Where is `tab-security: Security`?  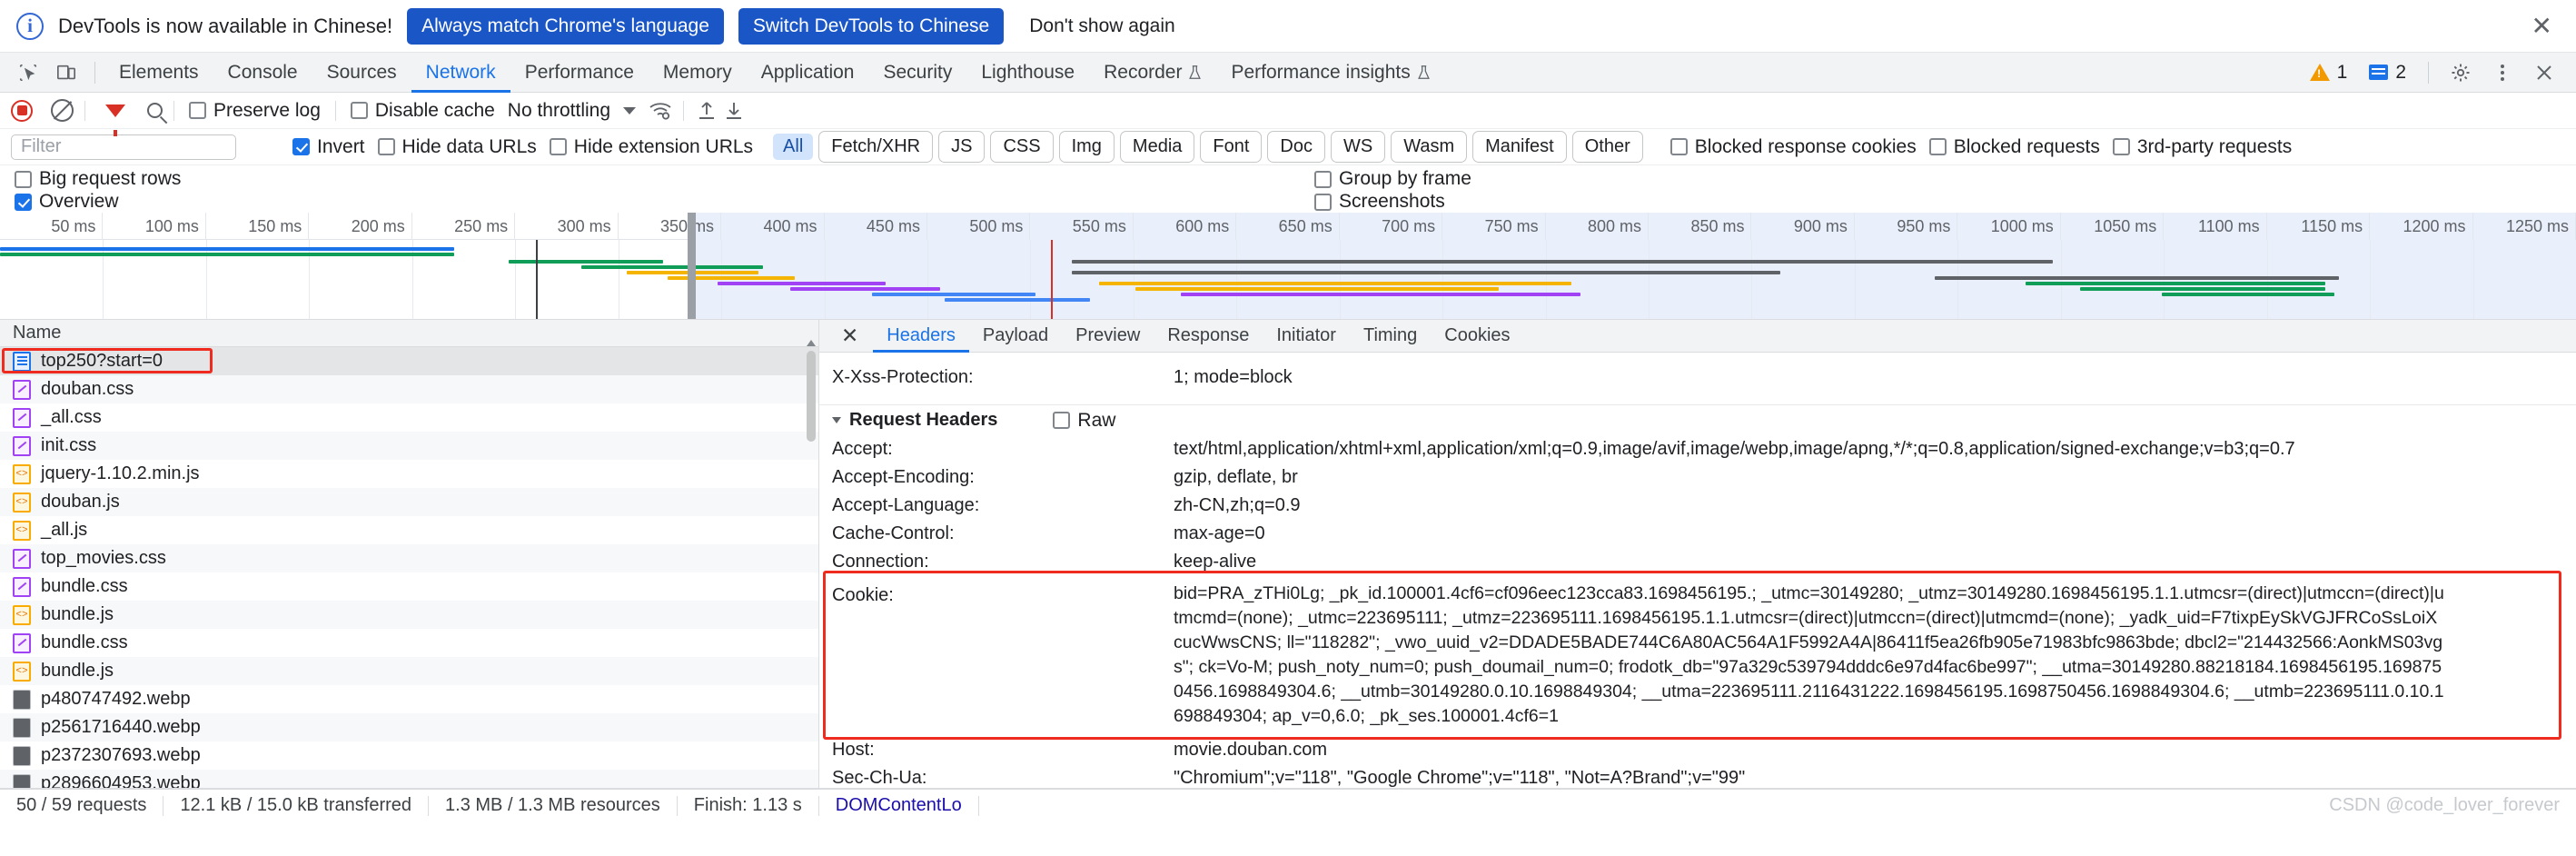
tab-security: Security is located at coordinates (917, 73).